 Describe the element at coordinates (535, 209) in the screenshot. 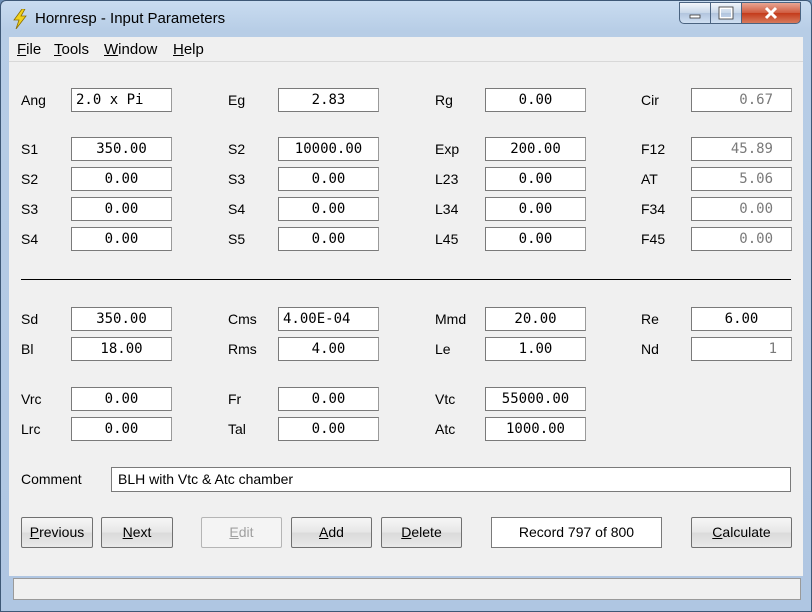

I see `l34-field: 0.00` at that location.